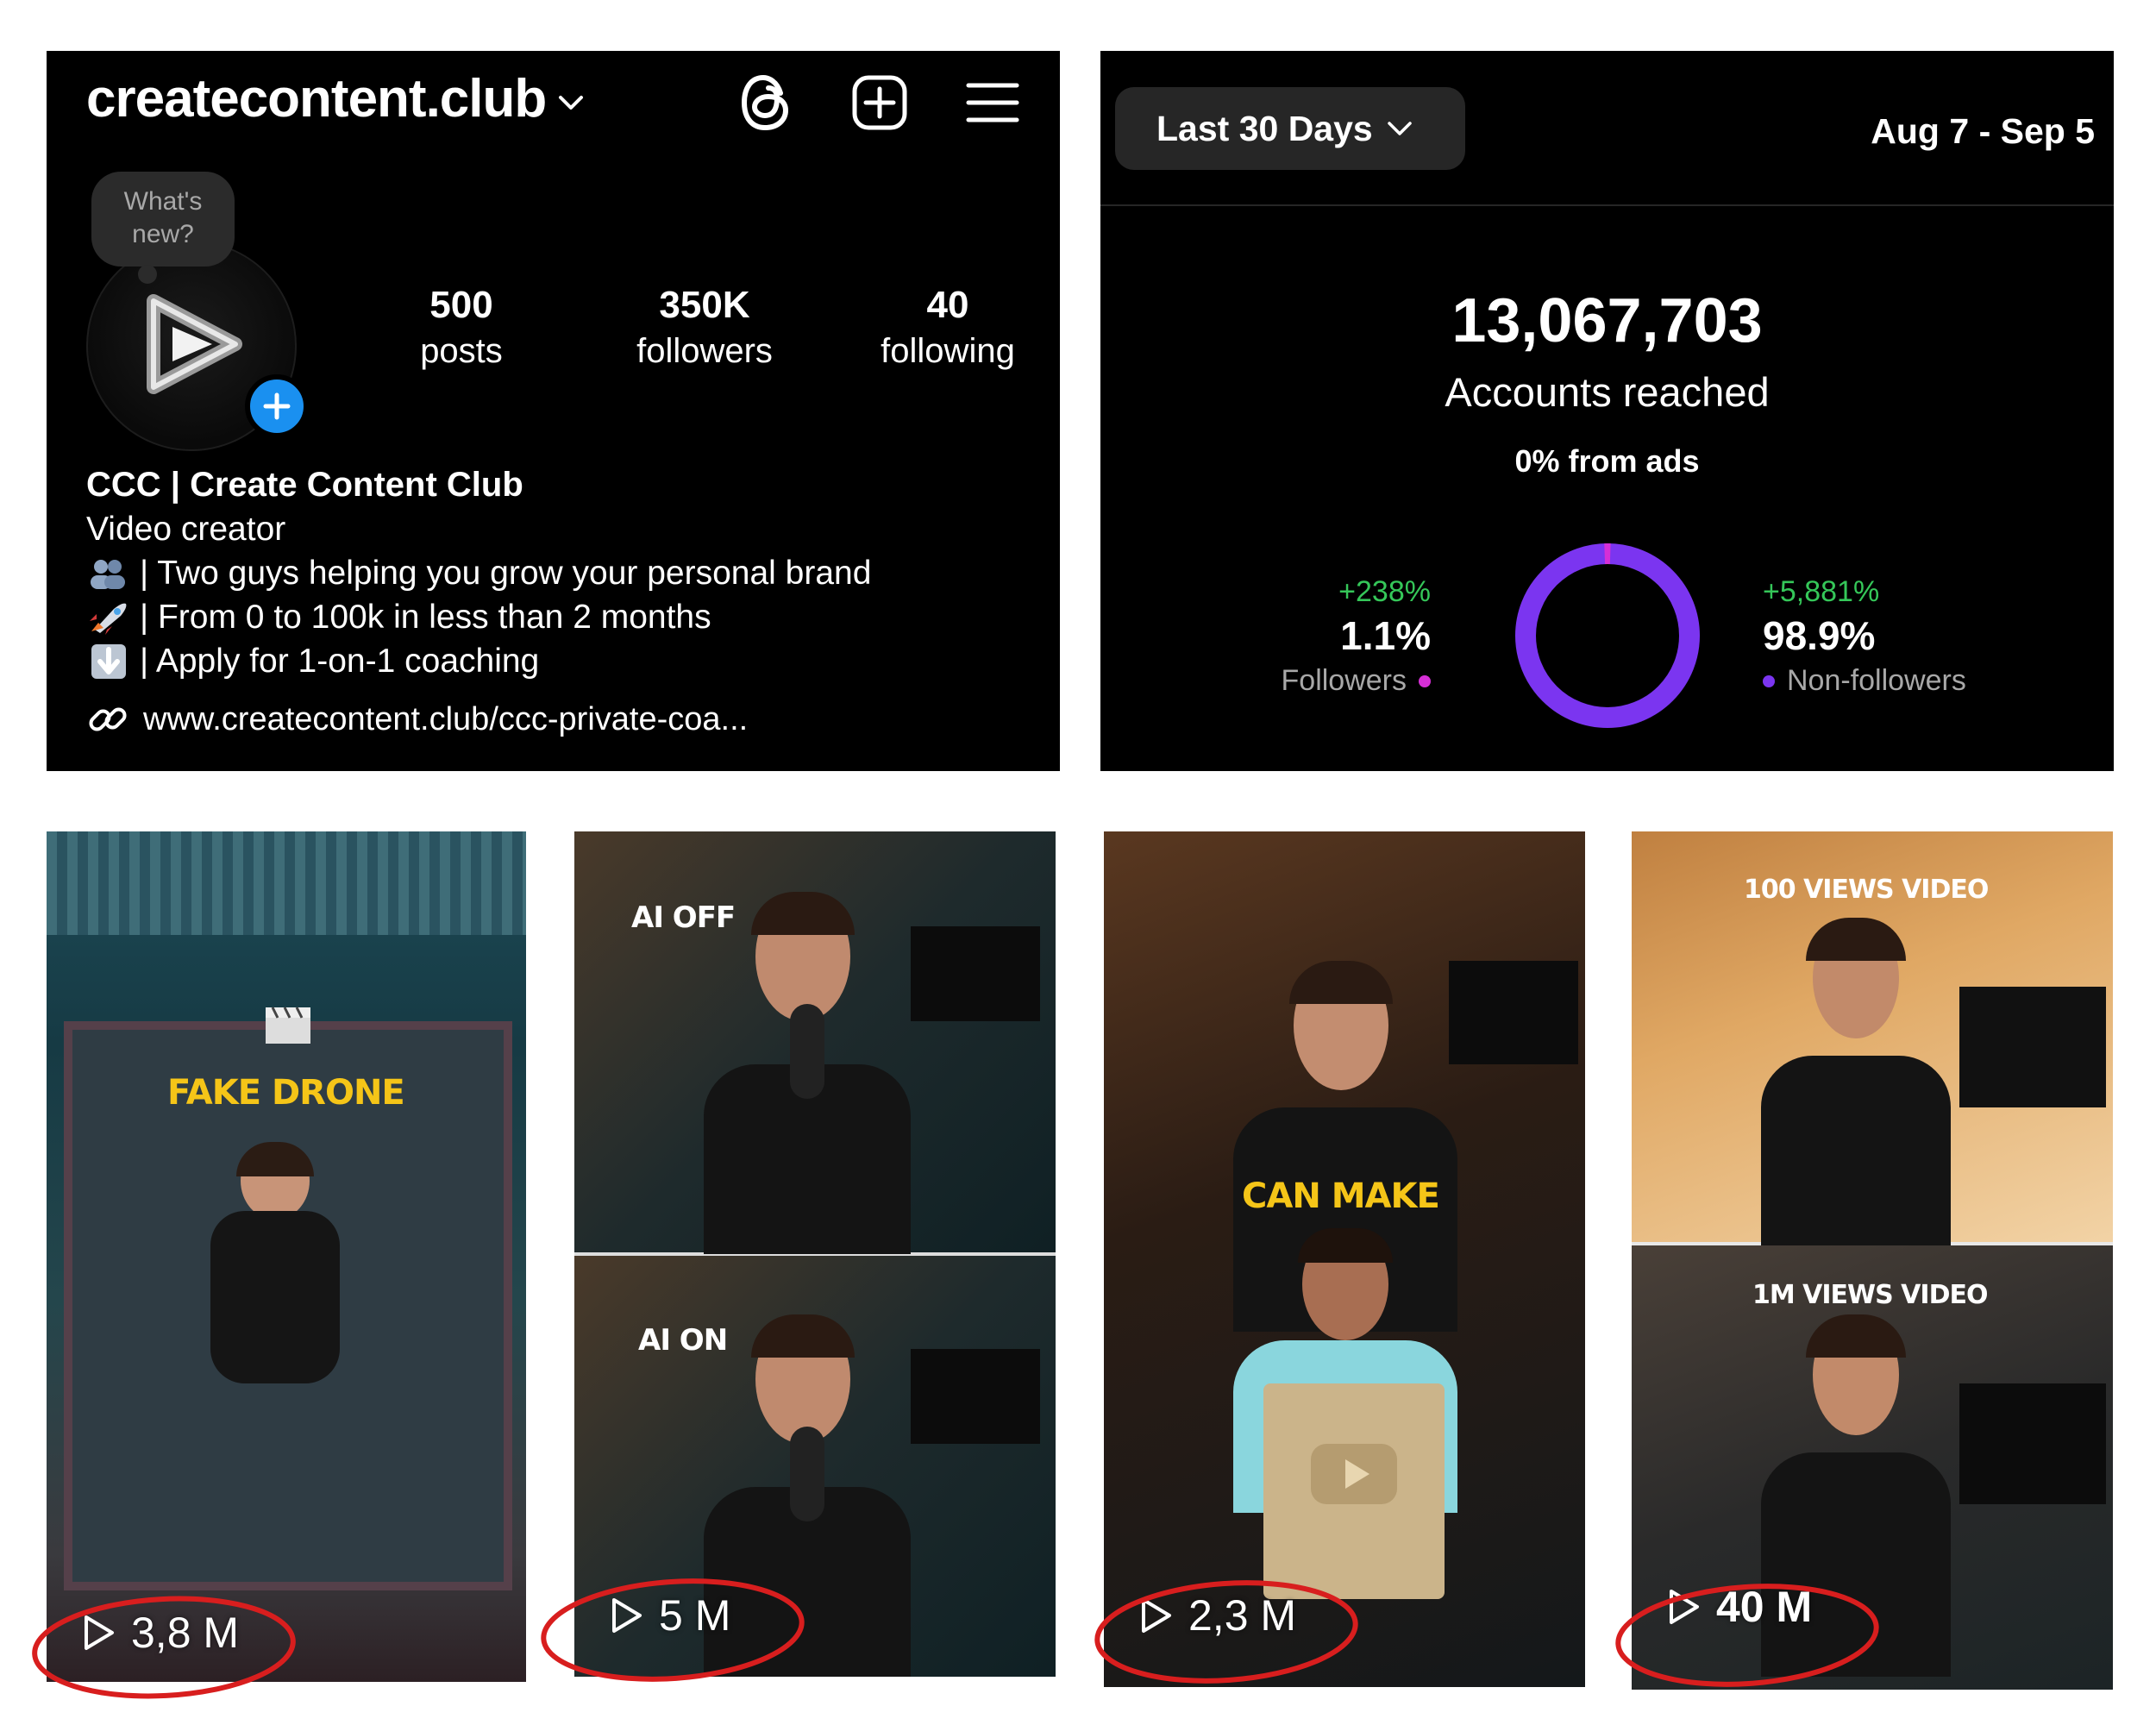 This screenshot has width=2156, height=1725. I want to click on clapperboard-icon, so click(288, 1025).